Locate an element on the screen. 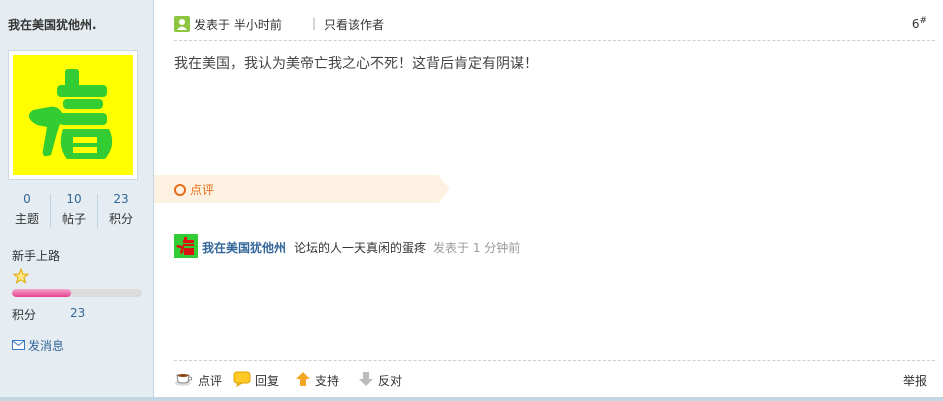  reply-button-label: 回复 is located at coordinates (267, 380).